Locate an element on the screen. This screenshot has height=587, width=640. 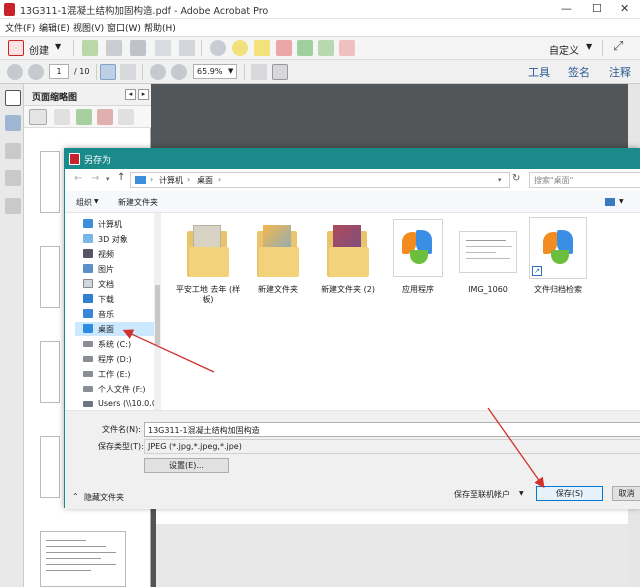
tab-sign: 签名 is located at coordinates (579, 72).